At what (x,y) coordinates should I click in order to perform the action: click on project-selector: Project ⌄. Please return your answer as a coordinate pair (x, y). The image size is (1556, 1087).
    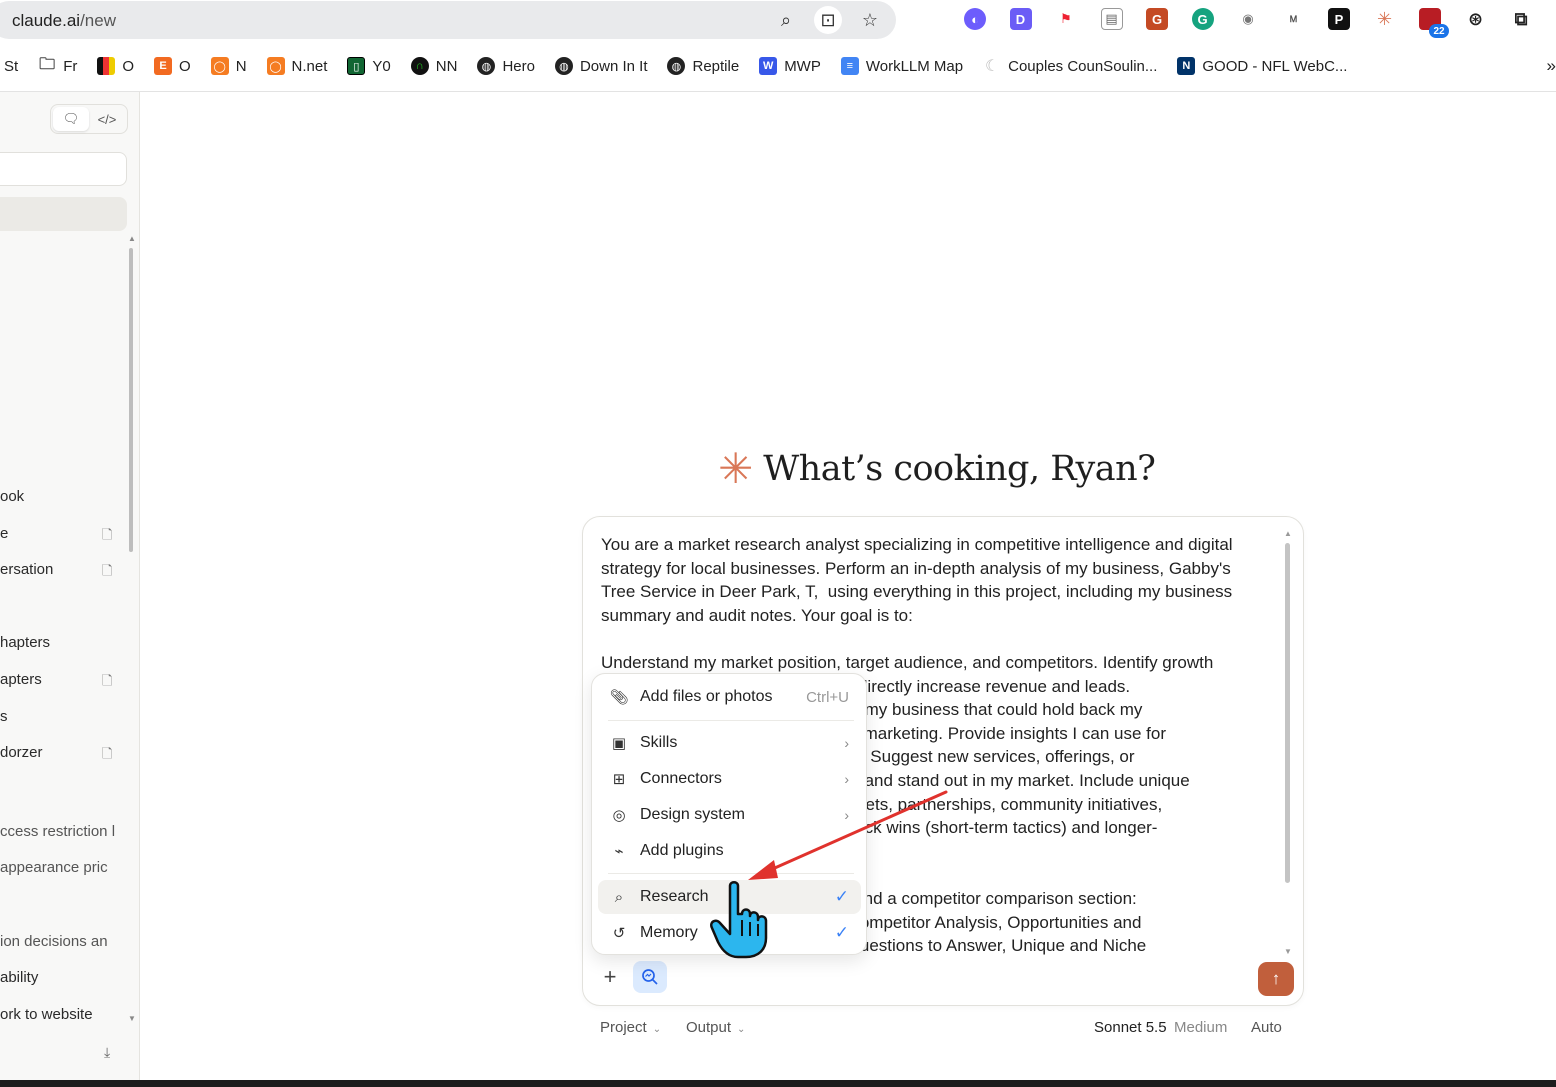
    Looking at the image, I should click on (630, 1027).